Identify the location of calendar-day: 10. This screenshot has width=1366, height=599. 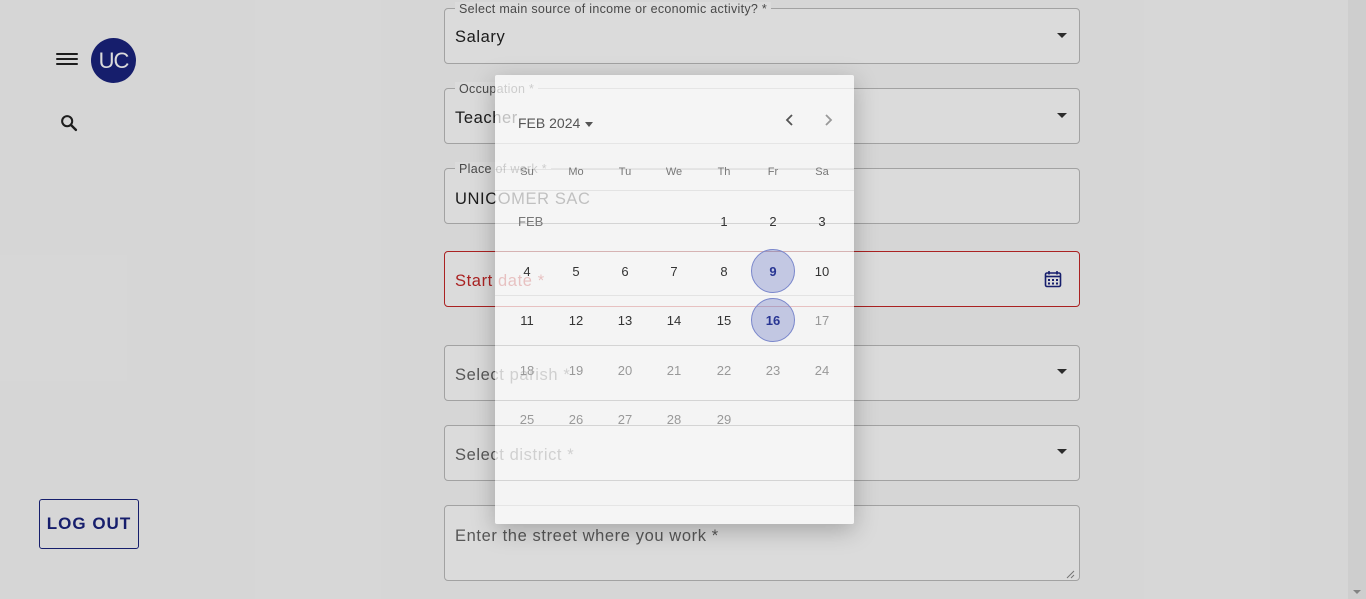
(822, 271).